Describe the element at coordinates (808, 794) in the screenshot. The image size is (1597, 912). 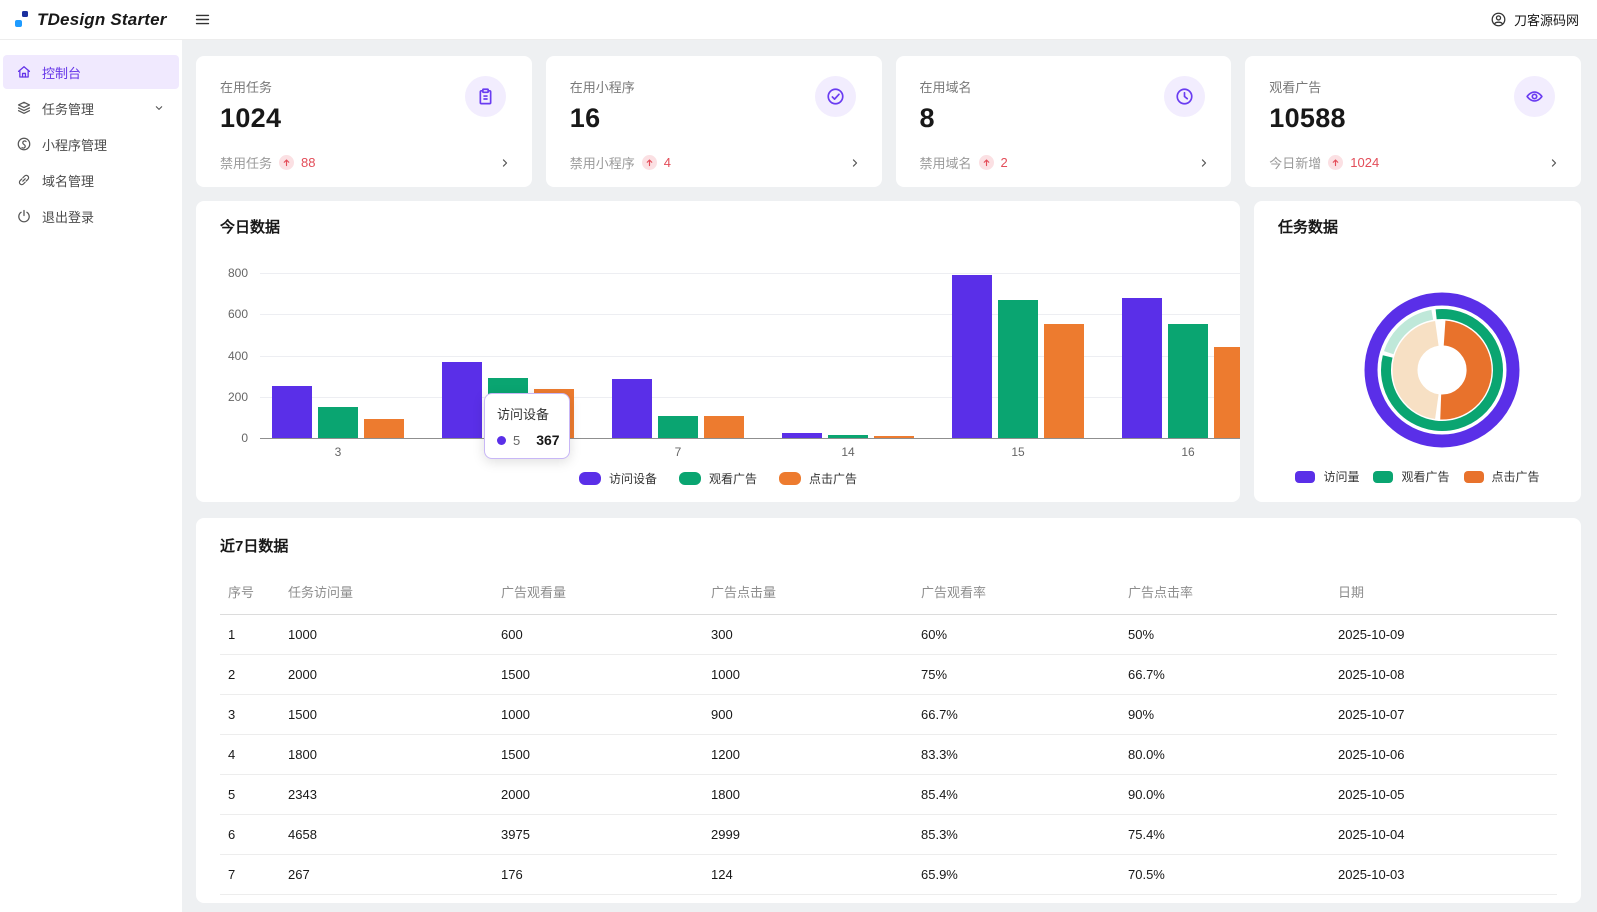
I see `table-cell: 1800` at that location.